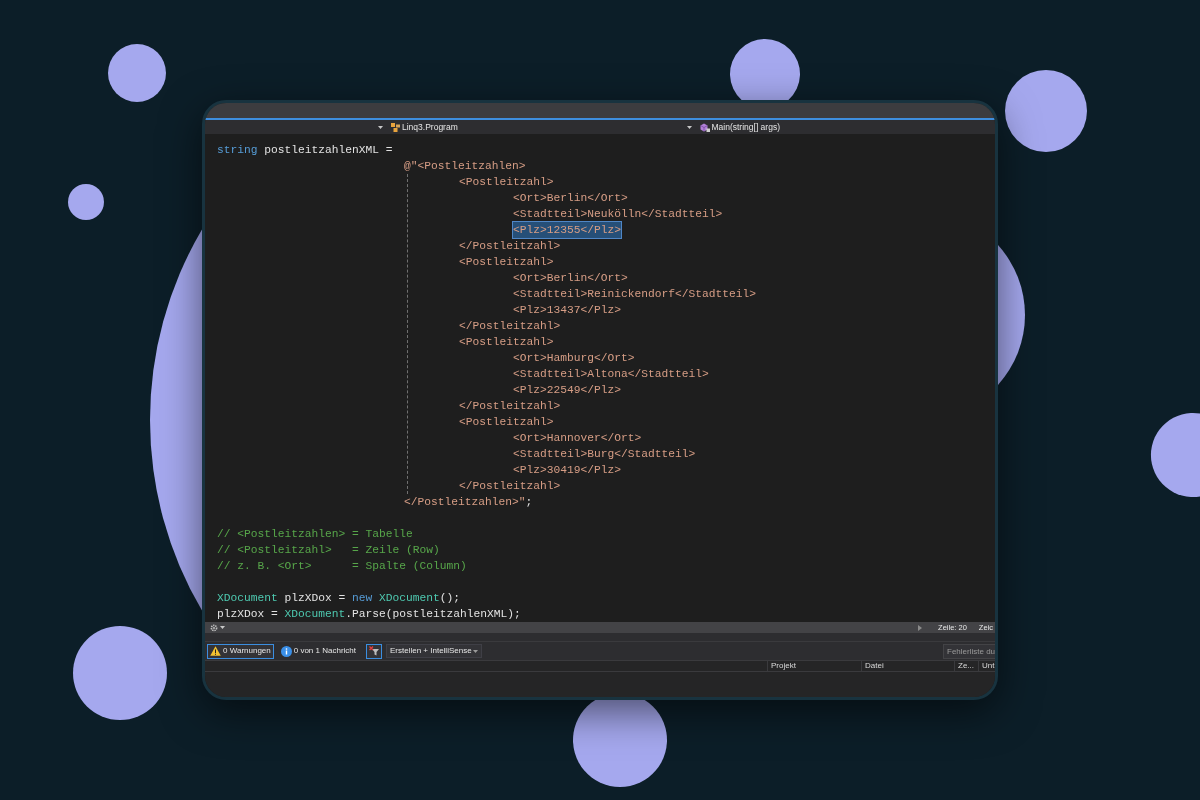 Image resolution: width=1200 pixels, height=800 pixels. What do you see at coordinates (465, 166) in the screenshot?
I see `code-line: @"<Postleitzahlen>` at bounding box center [465, 166].